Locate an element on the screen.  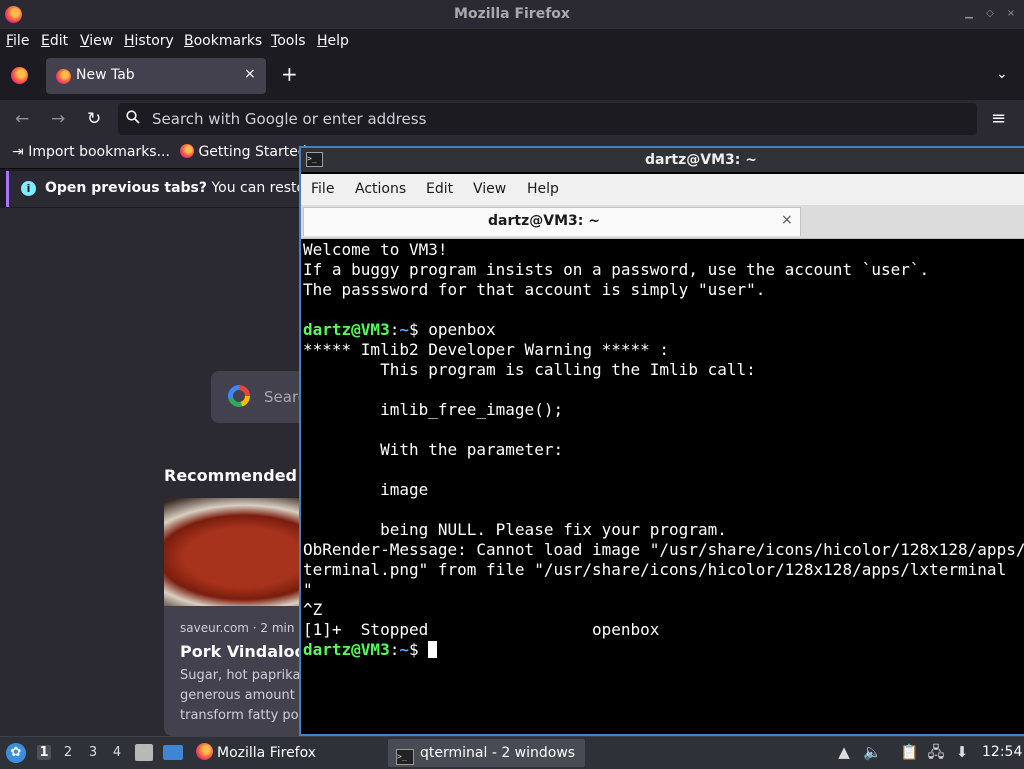
url-bar is located at coordinates (547, 119).